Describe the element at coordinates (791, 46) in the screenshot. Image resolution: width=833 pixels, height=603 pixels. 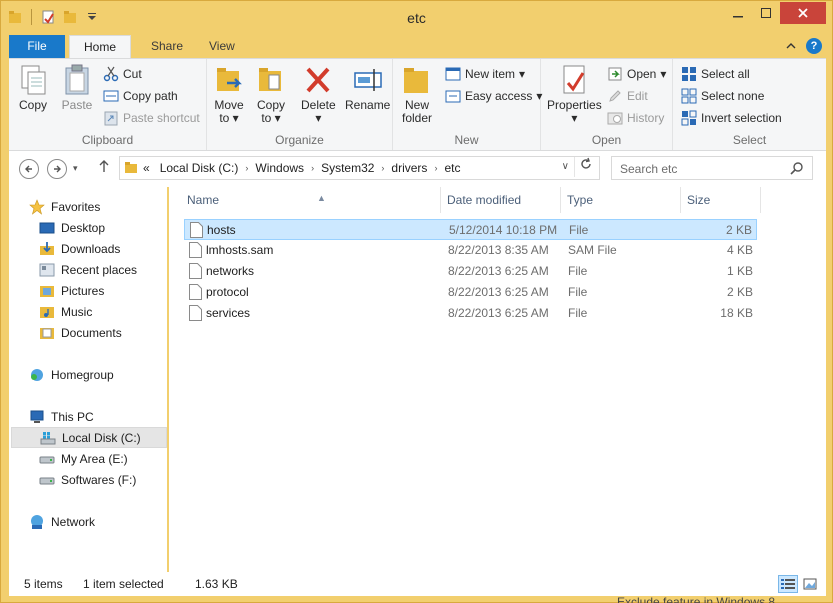
I see `chevron-up-icon` at that location.